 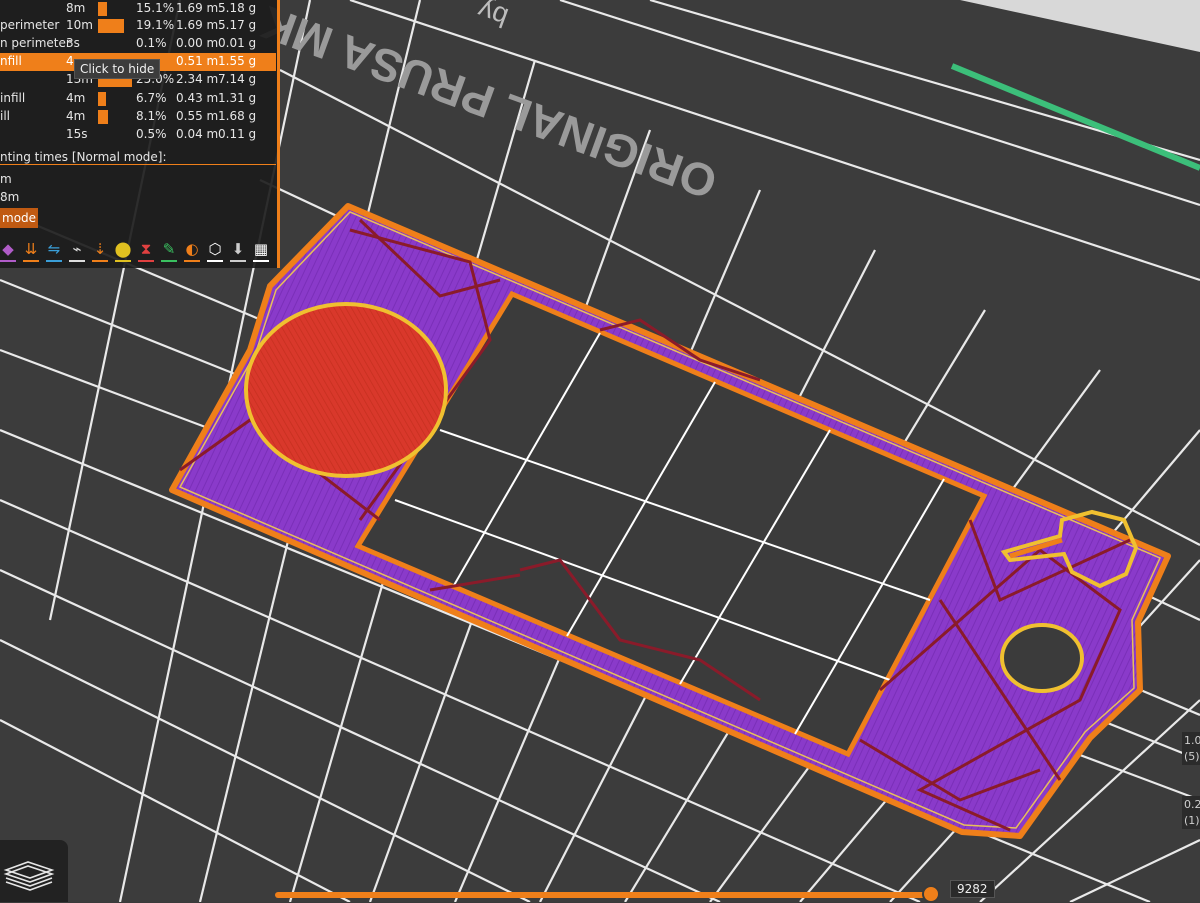 What do you see at coordinates (605, 895) in the screenshot?
I see `horizontal-slider-track` at bounding box center [605, 895].